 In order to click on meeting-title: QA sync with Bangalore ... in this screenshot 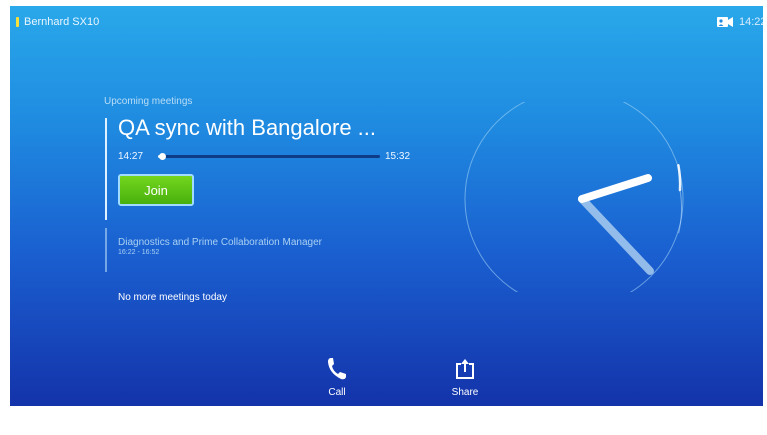, I will do `click(247, 127)`.